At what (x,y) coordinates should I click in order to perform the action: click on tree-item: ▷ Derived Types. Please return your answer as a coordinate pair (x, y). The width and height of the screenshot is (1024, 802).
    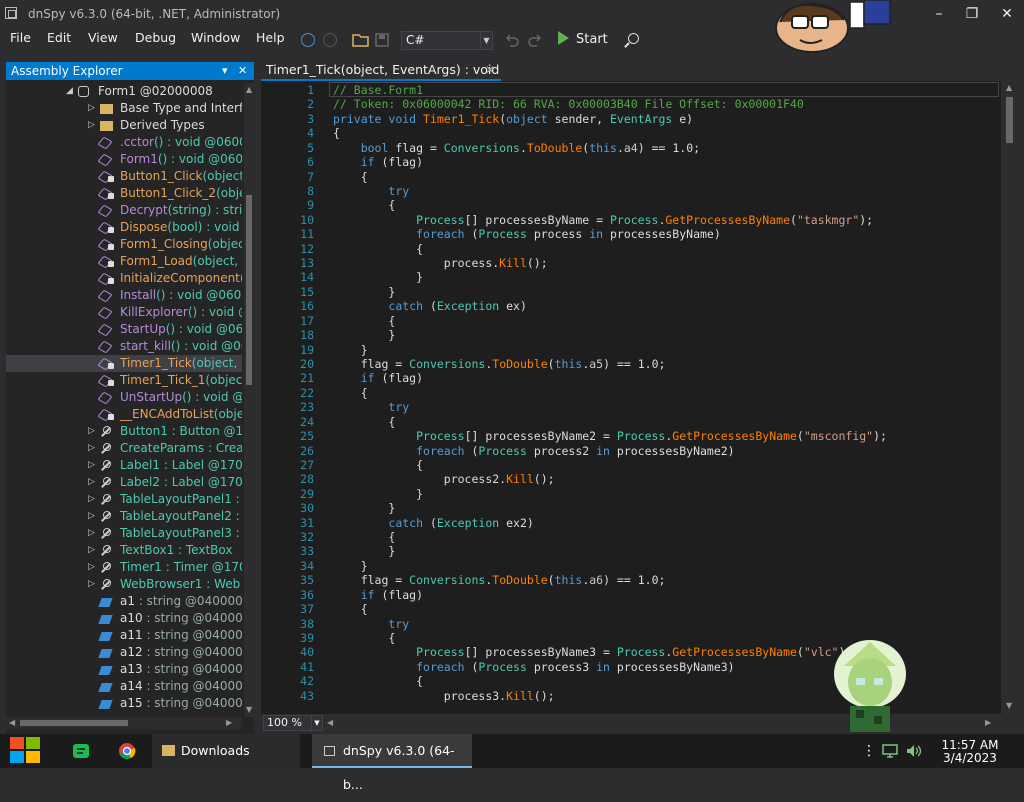
    Looking at the image, I should click on (124, 125).